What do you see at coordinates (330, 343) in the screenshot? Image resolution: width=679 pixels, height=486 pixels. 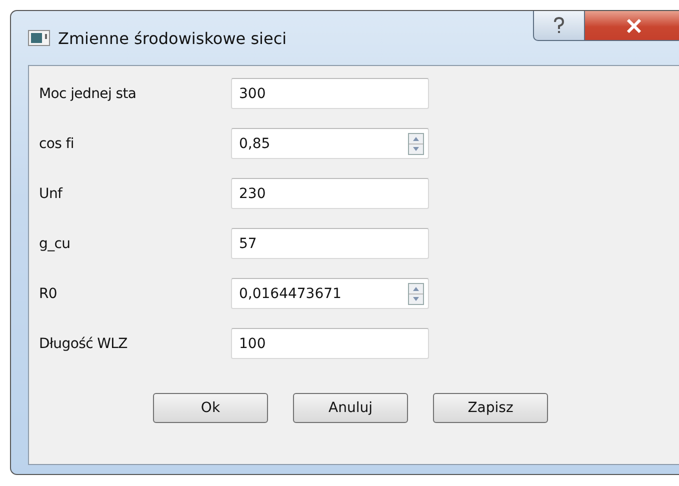 I see `input-field: 100` at bounding box center [330, 343].